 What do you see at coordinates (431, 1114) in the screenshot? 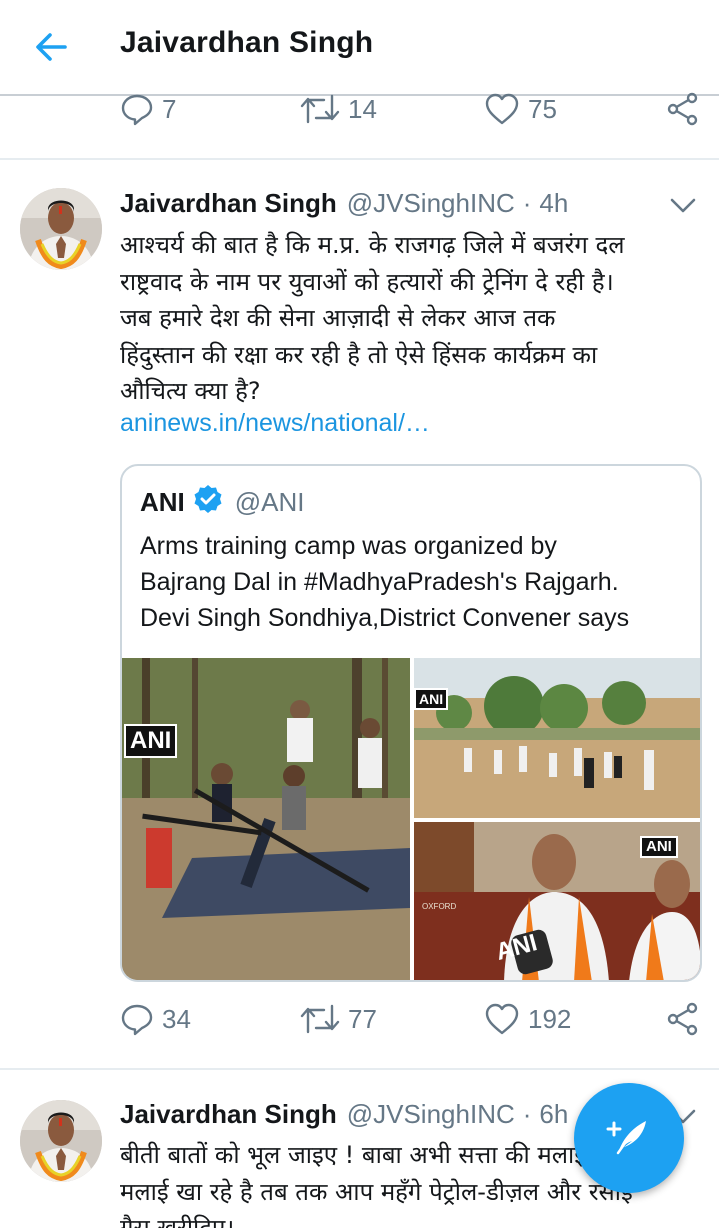
I see `author-handle: @JVSinghINC` at bounding box center [431, 1114].